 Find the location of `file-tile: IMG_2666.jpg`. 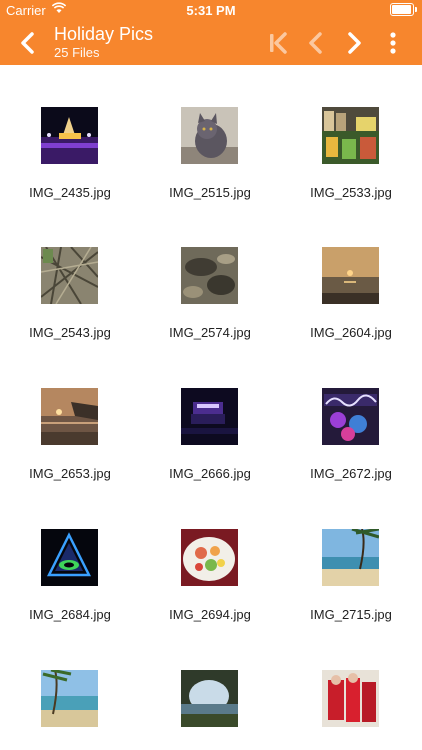

file-tile: IMG_2666.jpg is located at coordinates (210, 416).